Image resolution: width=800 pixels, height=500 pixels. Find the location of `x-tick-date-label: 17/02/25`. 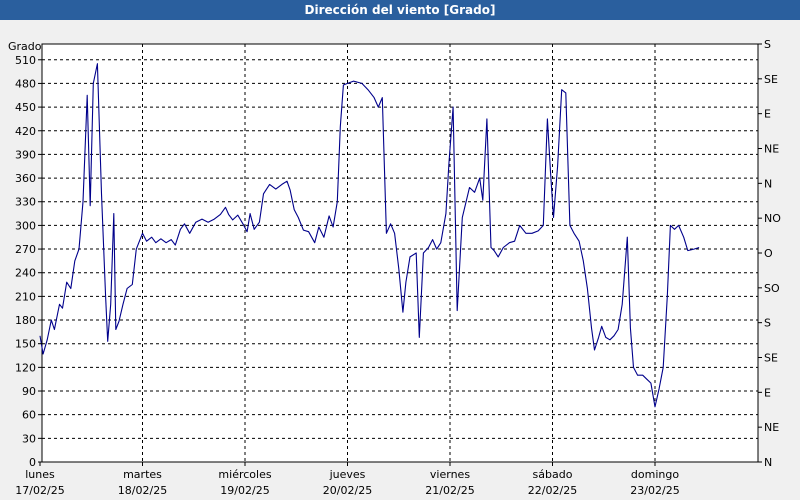

x-tick-date-label: 17/02/25 is located at coordinates (39, 490).